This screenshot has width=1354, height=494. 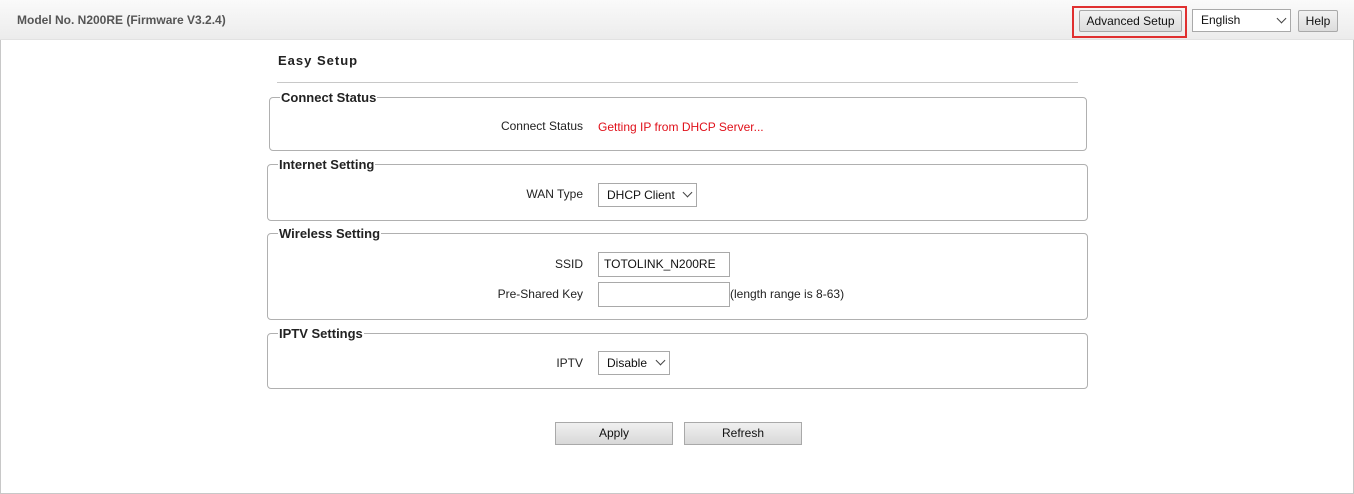 What do you see at coordinates (664, 294) in the screenshot?
I see `pre-shared-key-input` at bounding box center [664, 294].